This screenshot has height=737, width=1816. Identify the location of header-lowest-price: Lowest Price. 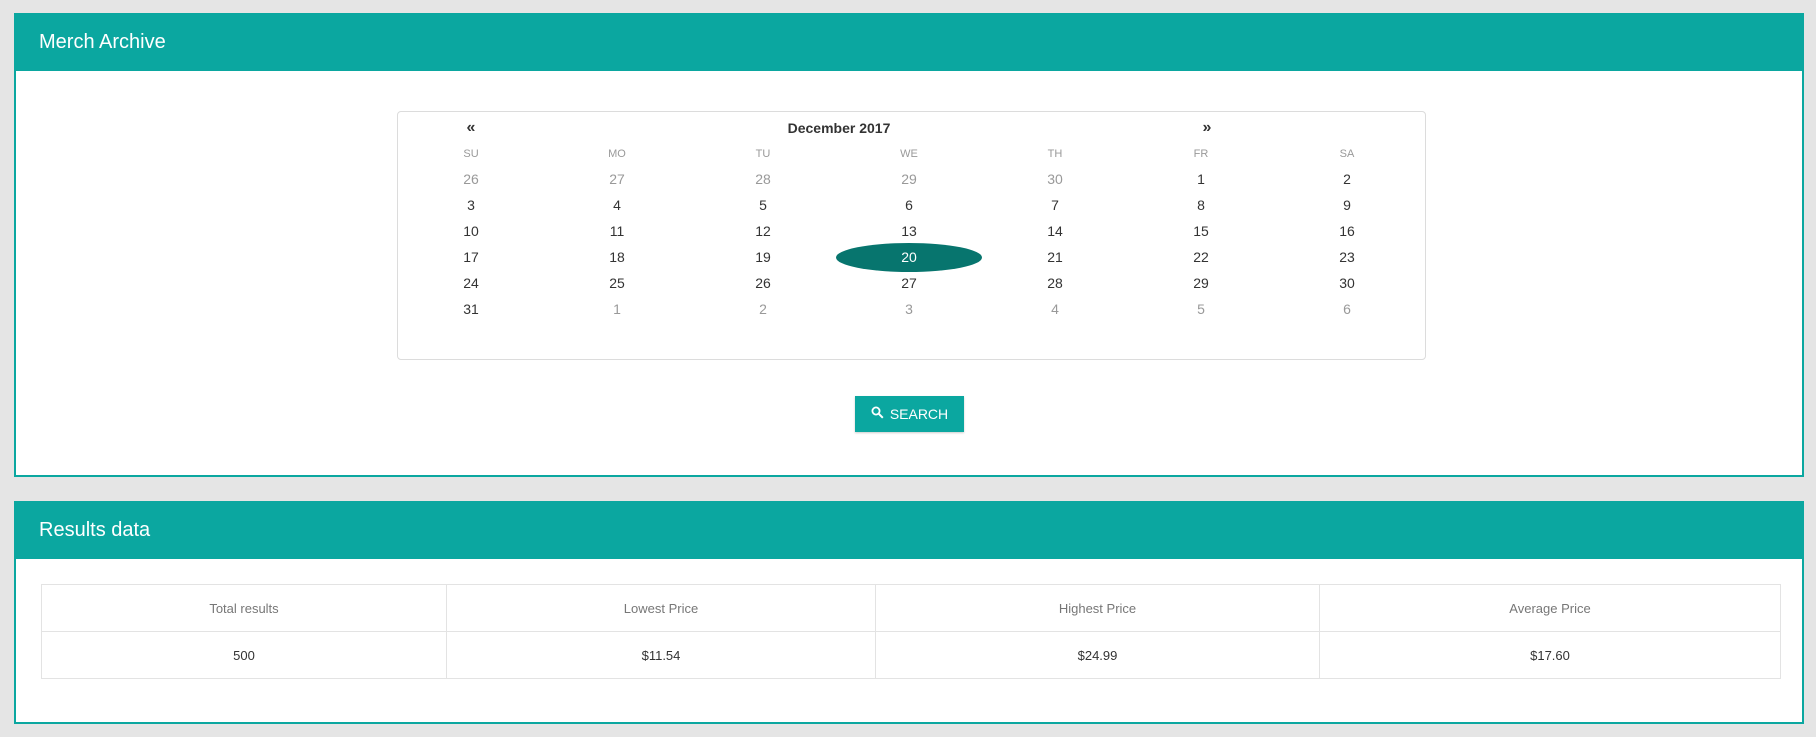
(661, 608).